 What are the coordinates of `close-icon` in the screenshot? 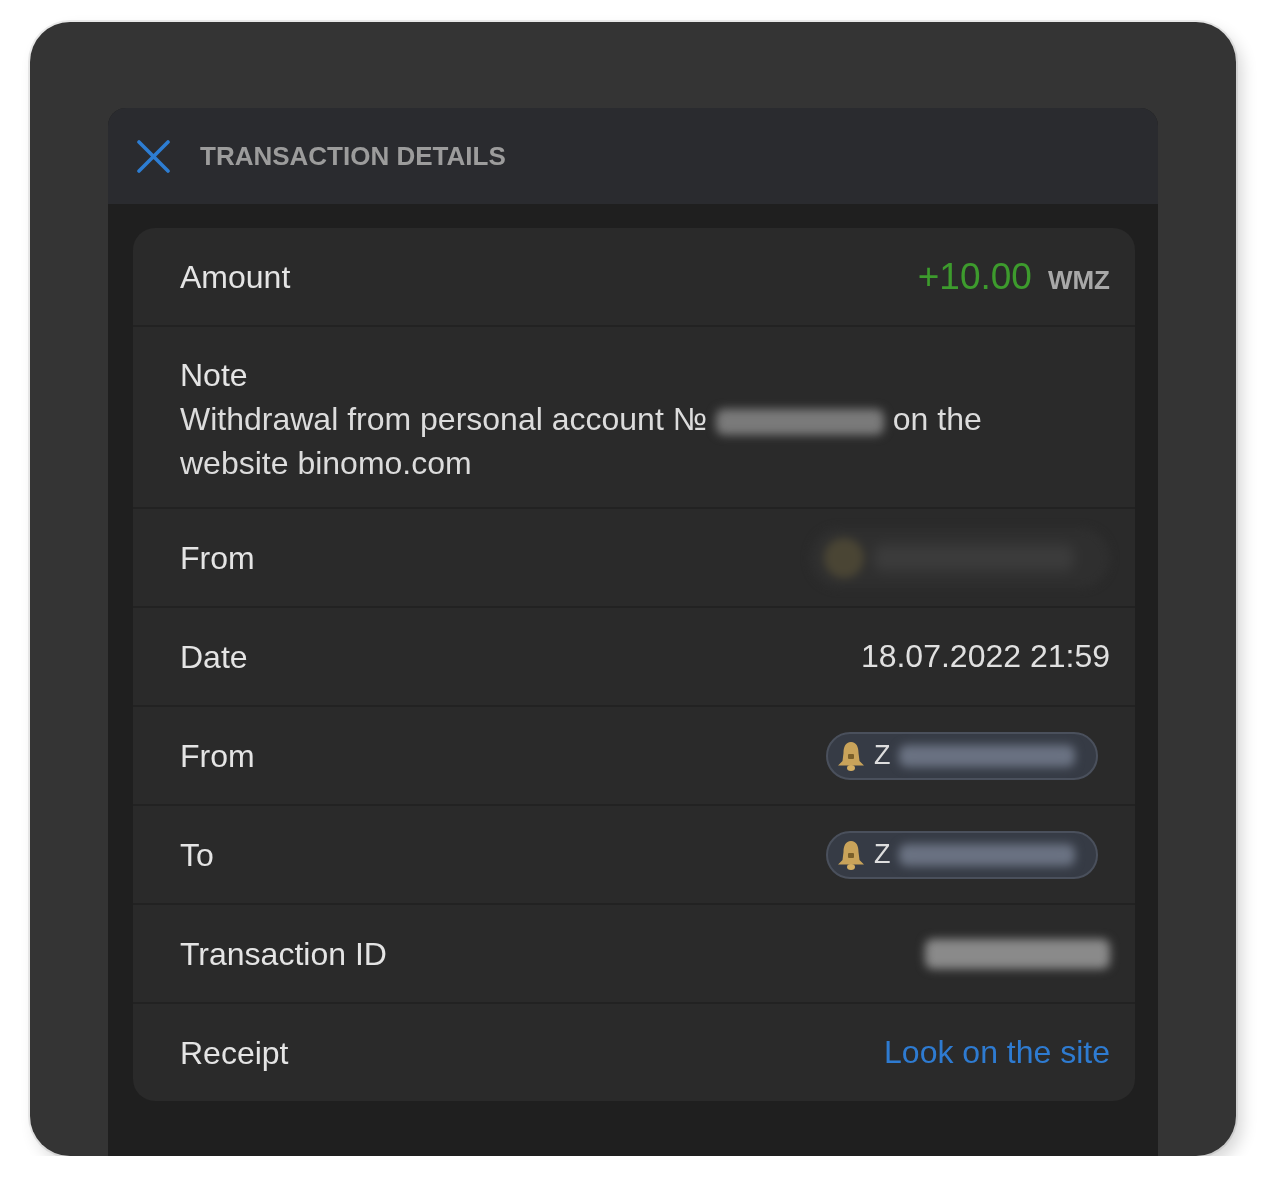 It's located at (153, 156).